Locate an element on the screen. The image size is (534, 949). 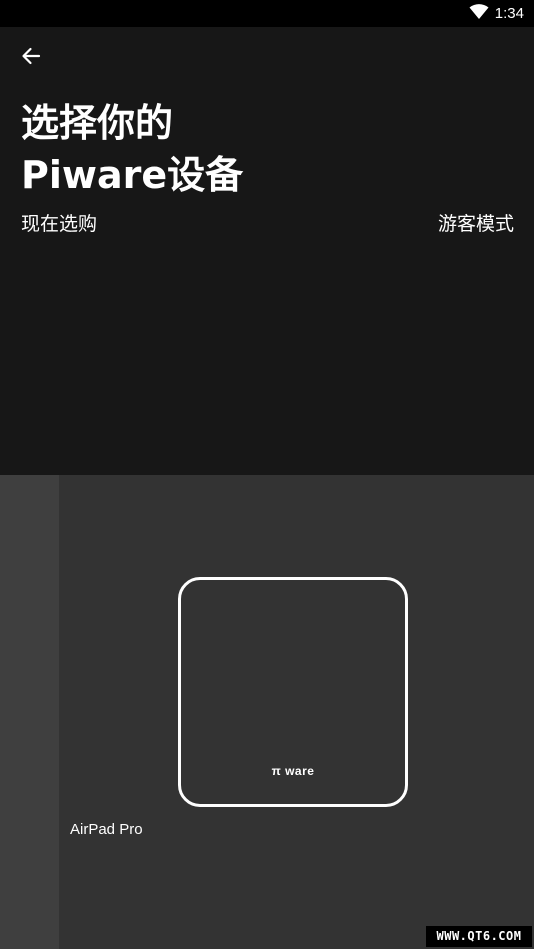
status-icons: 1:34 is located at coordinates (496, 14).